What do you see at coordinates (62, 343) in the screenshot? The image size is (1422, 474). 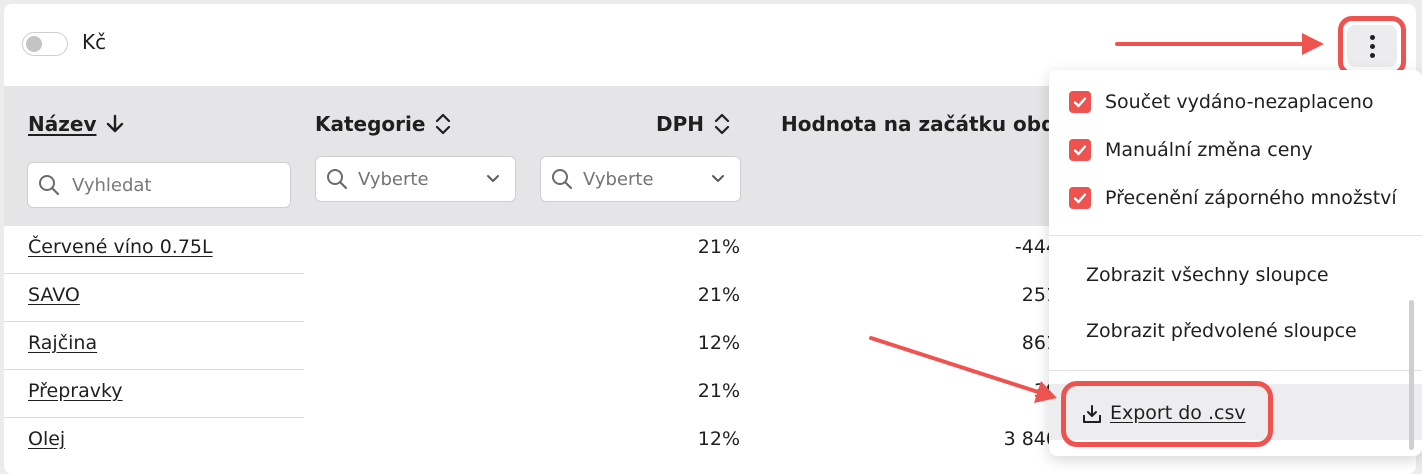 I see `row-name-link: Rajčina` at bounding box center [62, 343].